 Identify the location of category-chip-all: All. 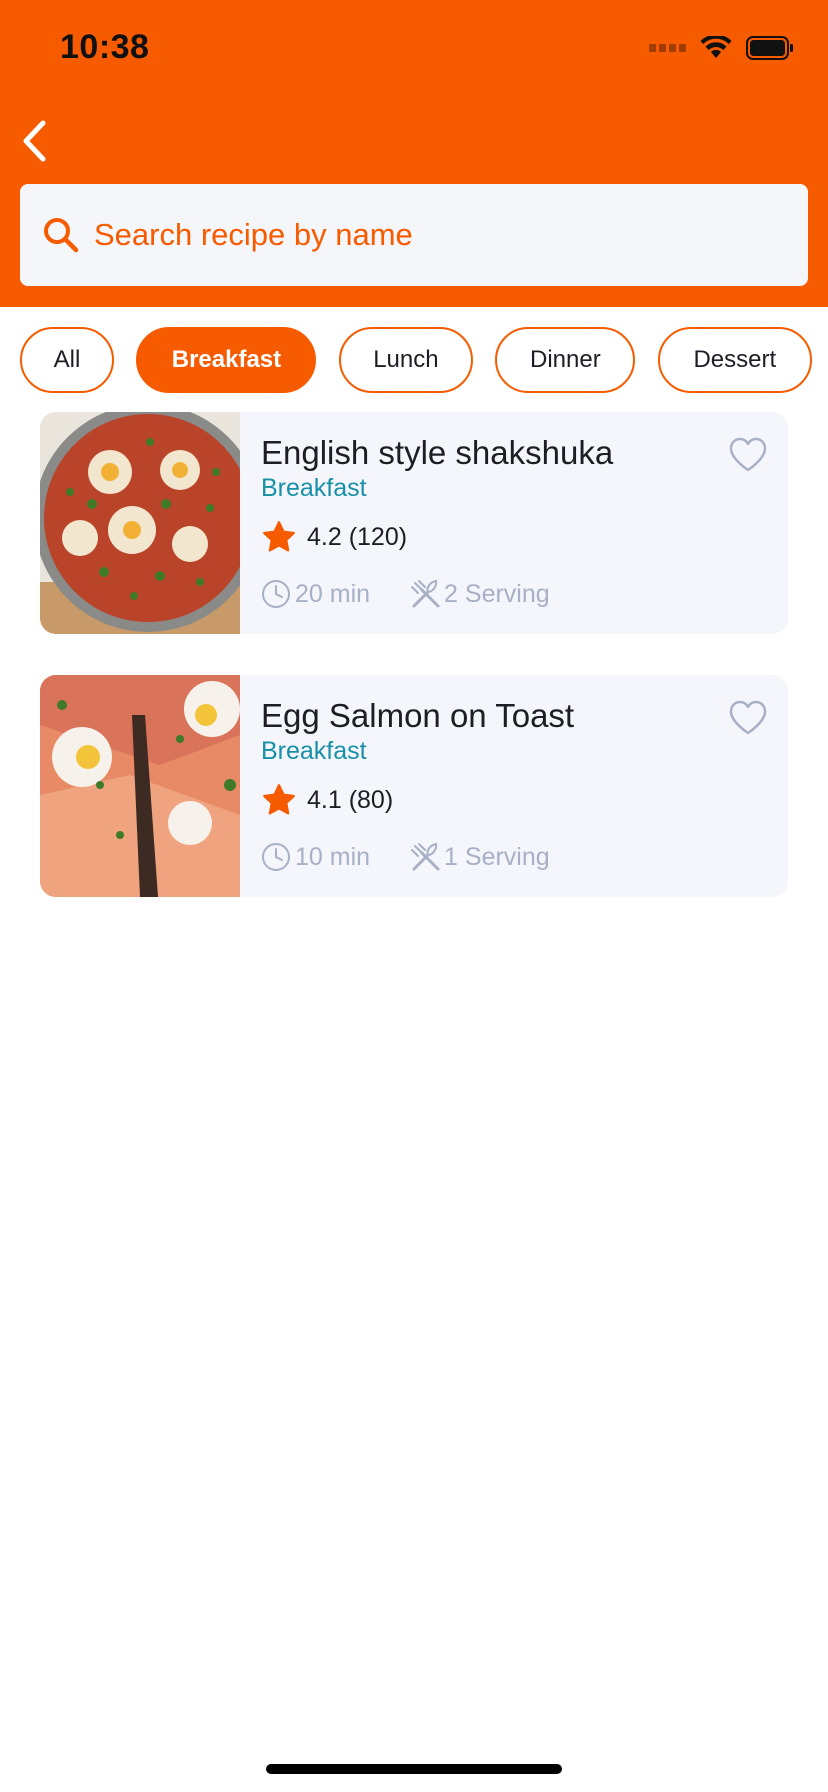
(67, 360).